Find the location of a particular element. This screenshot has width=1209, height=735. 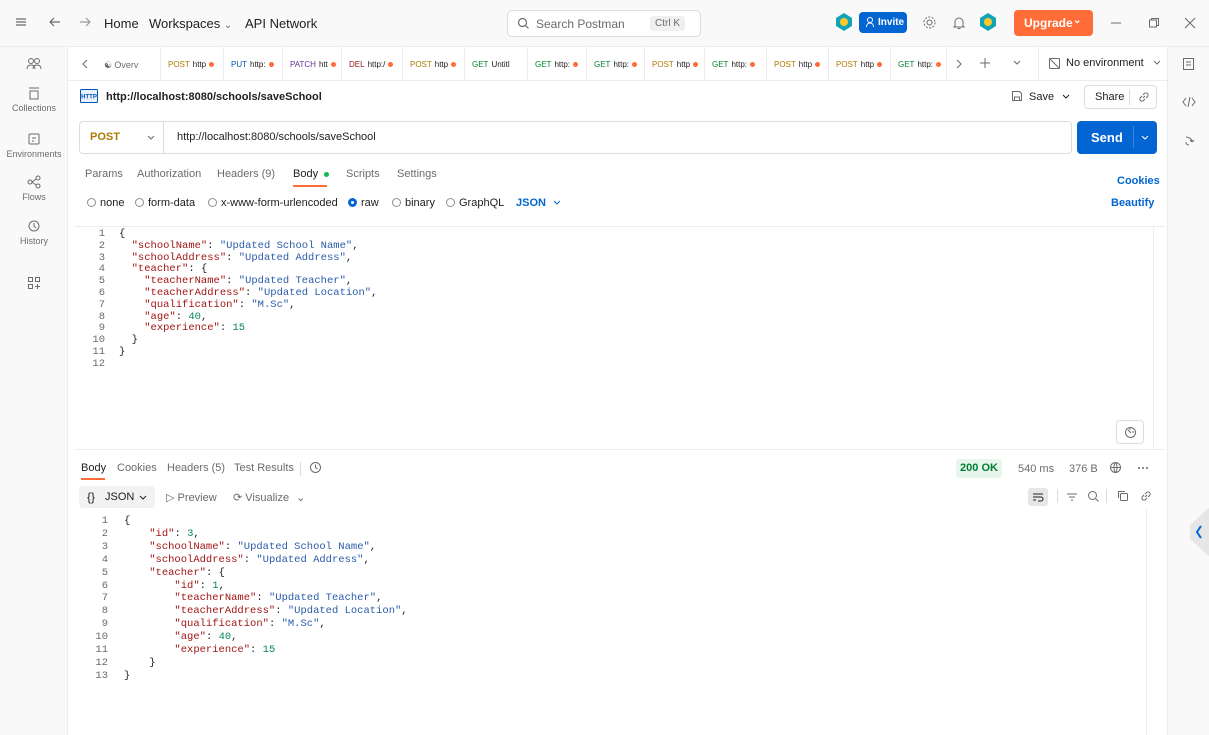

send-label: Send is located at coordinates (1107, 137).